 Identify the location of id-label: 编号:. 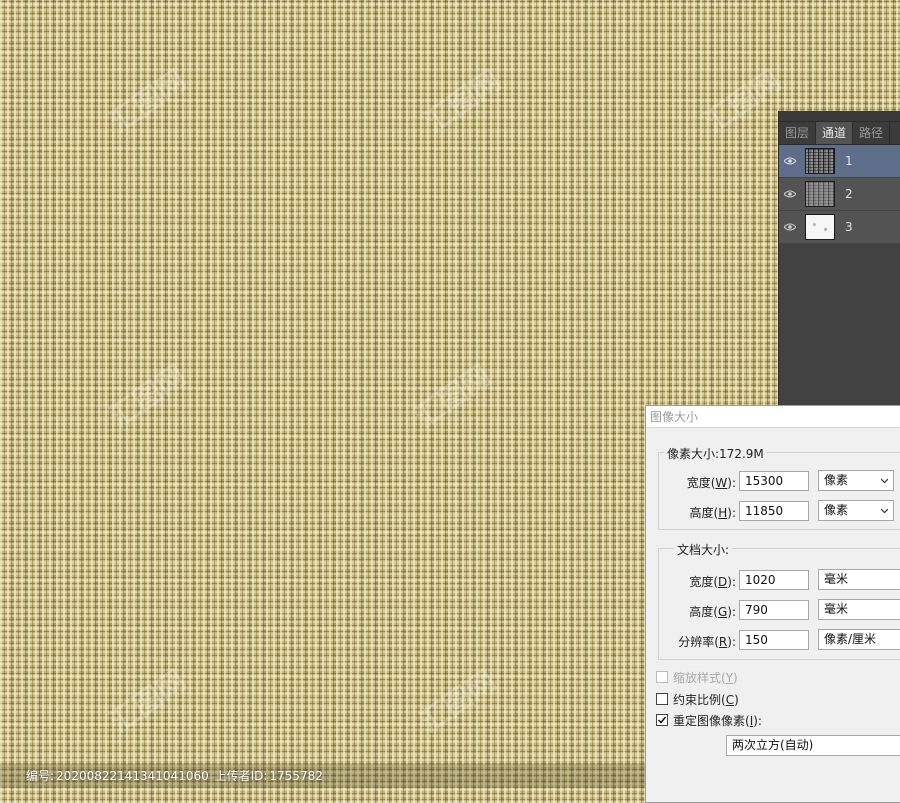
(40, 776).